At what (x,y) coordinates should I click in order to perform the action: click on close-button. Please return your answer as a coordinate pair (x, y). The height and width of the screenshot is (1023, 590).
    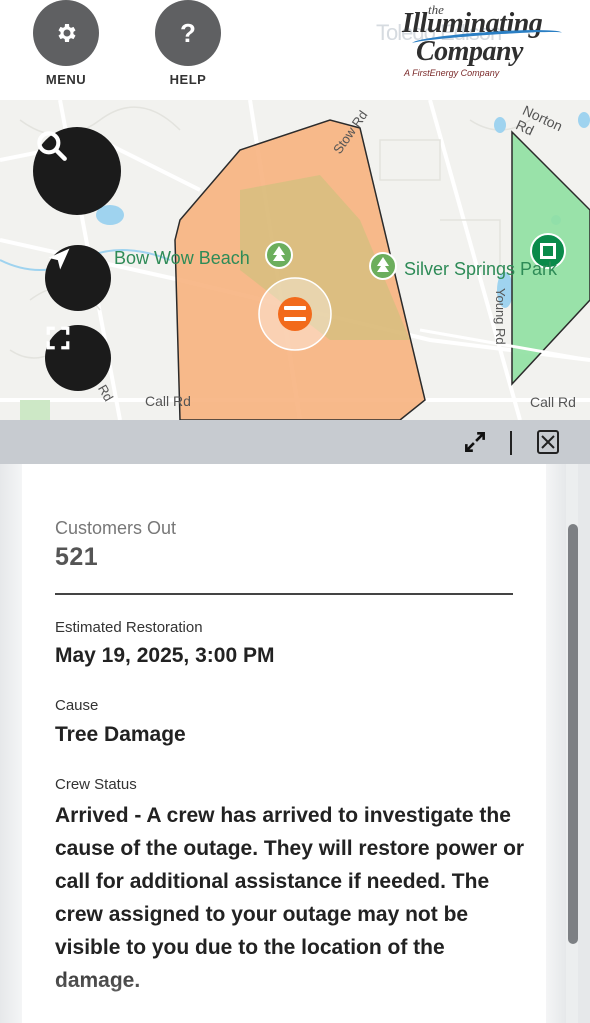
    Looking at the image, I should click on (548, 442).